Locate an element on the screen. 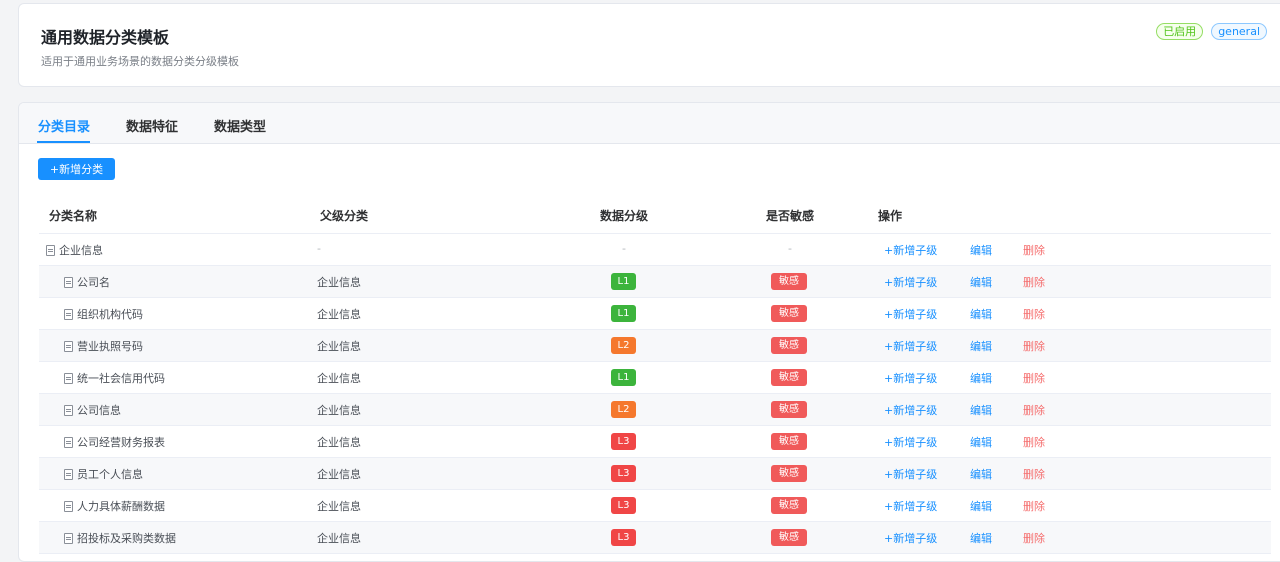  header-badges: 已启用 general is located at coordinates (1211, 31).